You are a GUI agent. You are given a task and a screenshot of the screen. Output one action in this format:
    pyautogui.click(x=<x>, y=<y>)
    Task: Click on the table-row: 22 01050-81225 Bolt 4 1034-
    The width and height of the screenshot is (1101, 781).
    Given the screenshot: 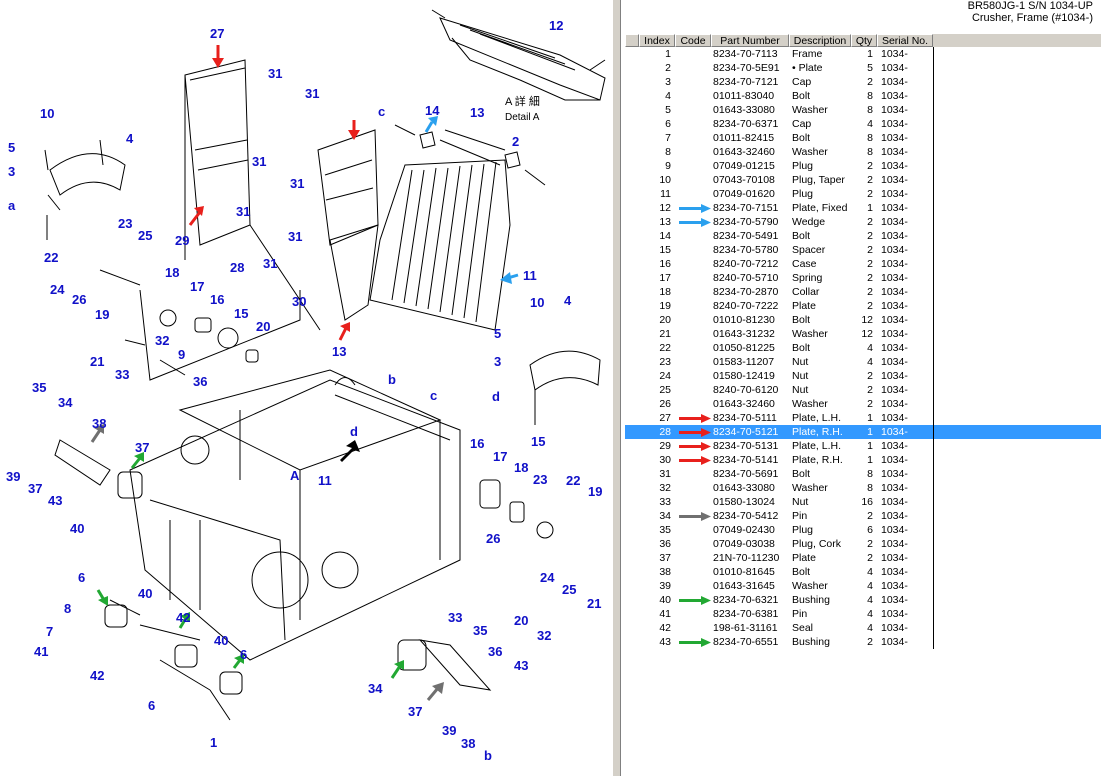 What is the action you would take?
    pyautogui.click(x=863, y=348)
    